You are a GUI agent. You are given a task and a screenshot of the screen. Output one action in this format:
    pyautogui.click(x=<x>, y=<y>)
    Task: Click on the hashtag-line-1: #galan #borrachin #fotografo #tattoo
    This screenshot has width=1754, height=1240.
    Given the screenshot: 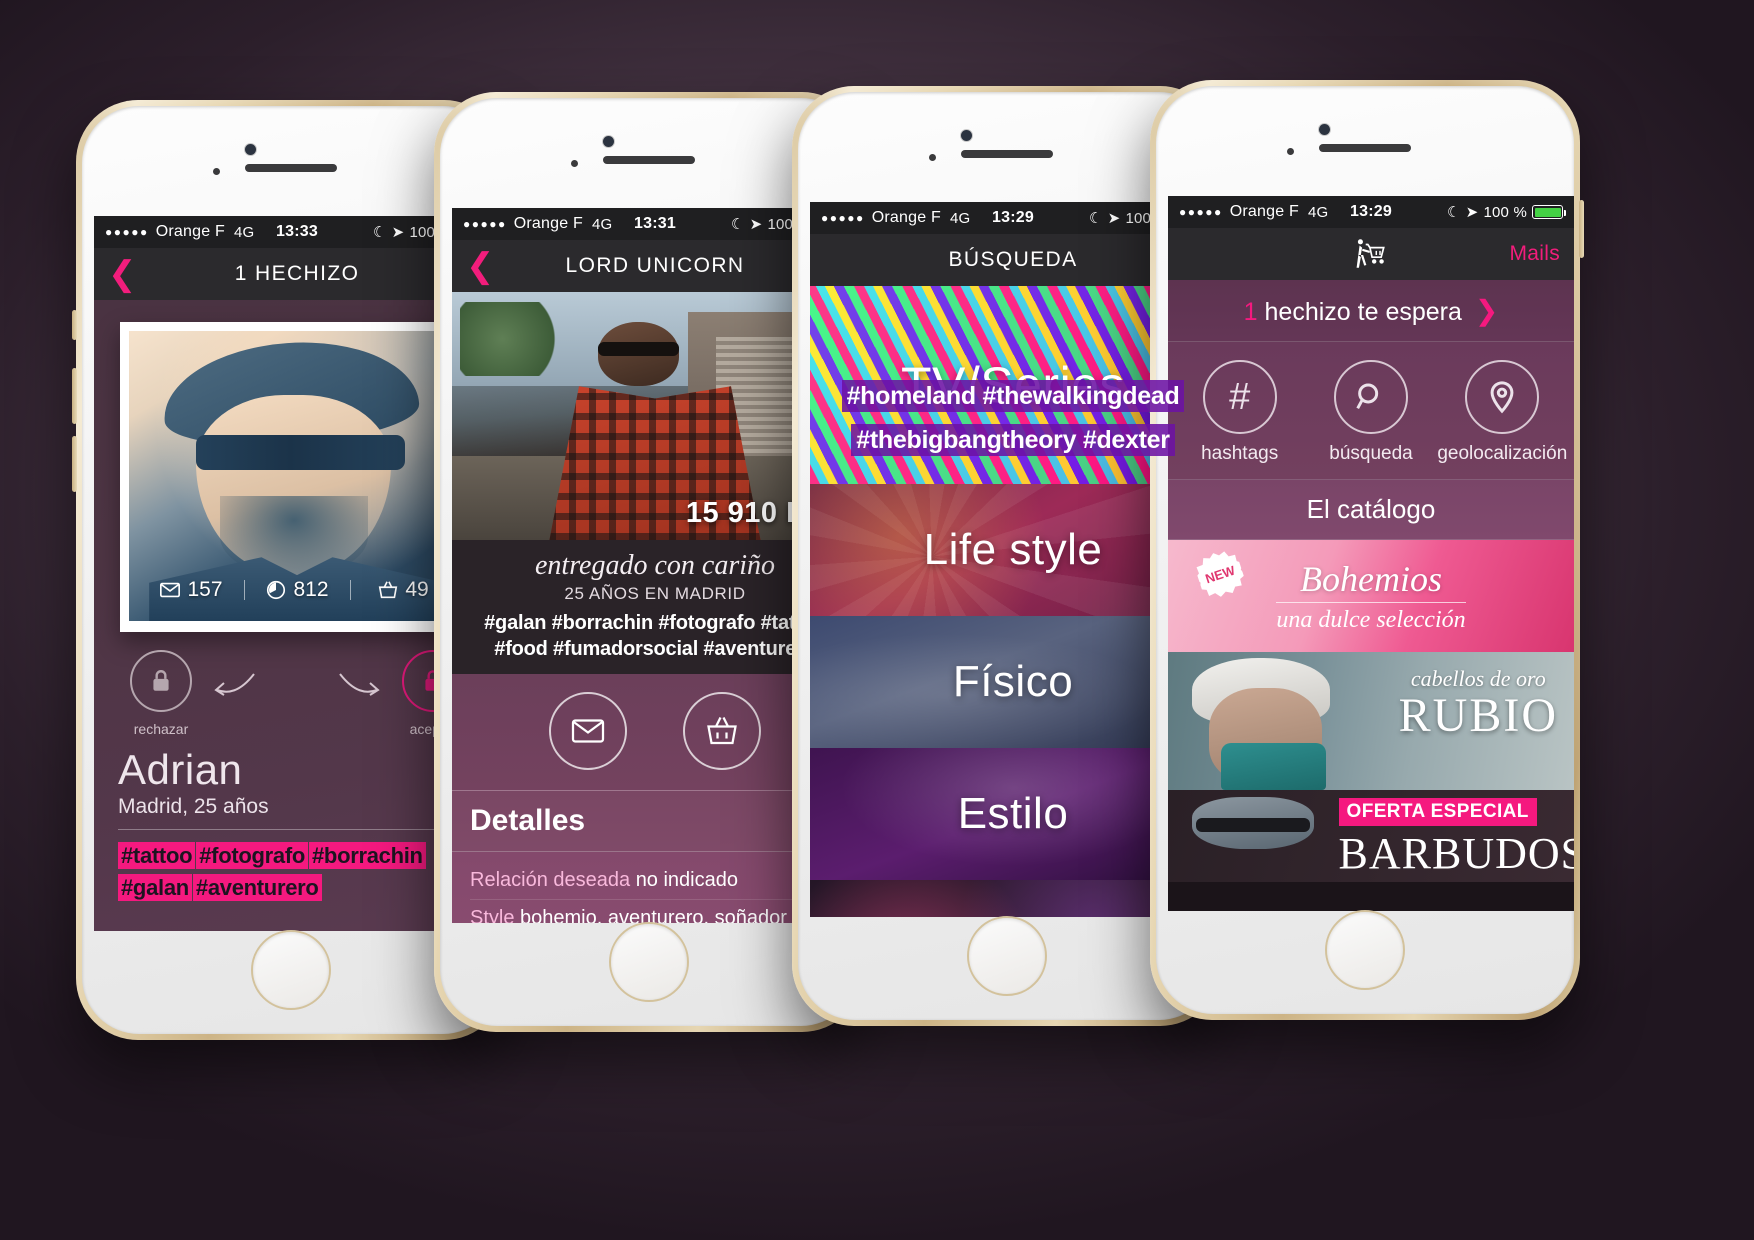 What is the action you would take?
    pyautogui.click(x=655, y=623)
    